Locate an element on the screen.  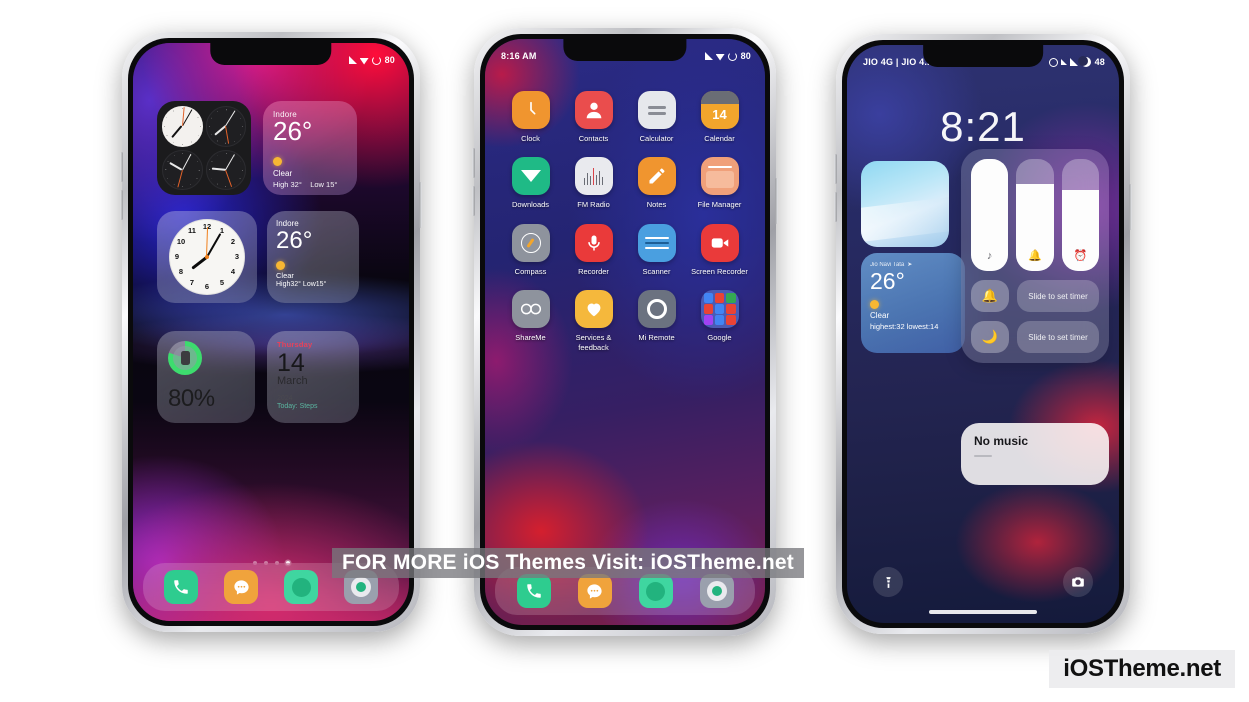
radio-icon is located at coordinates (593, 176).